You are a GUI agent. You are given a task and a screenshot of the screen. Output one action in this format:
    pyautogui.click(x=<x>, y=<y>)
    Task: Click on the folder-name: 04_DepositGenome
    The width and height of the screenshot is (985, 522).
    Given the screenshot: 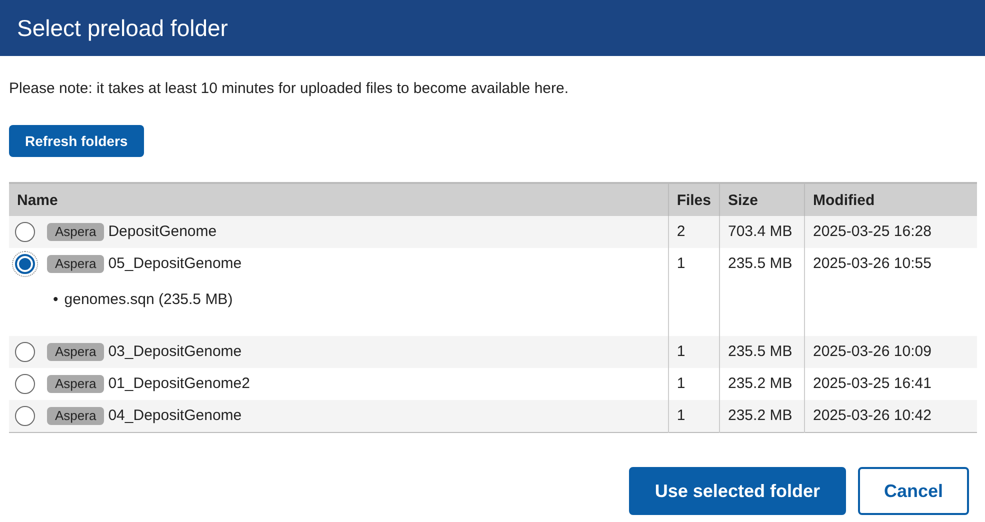 What is the action you would take?
    pyautogui.click(x=175, y=416)
    